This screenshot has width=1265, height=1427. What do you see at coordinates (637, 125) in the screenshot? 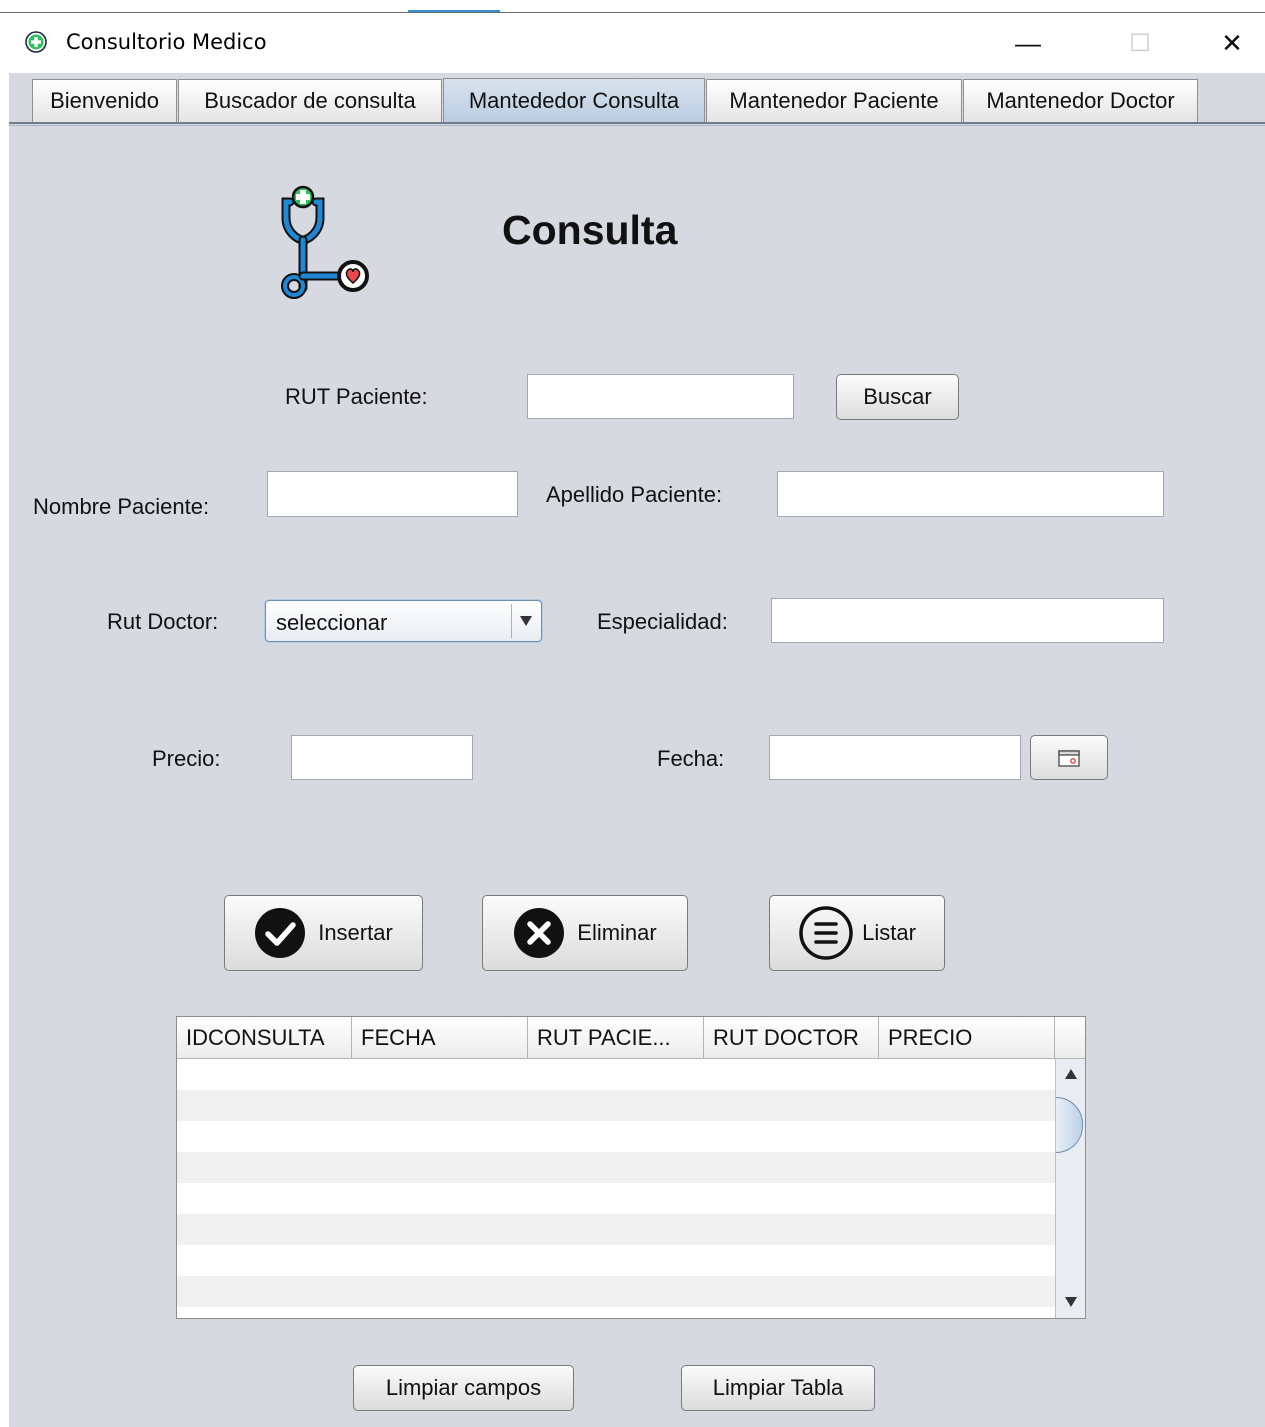
I see `tab-strip-border-inner` at bounding box center [637, 125].